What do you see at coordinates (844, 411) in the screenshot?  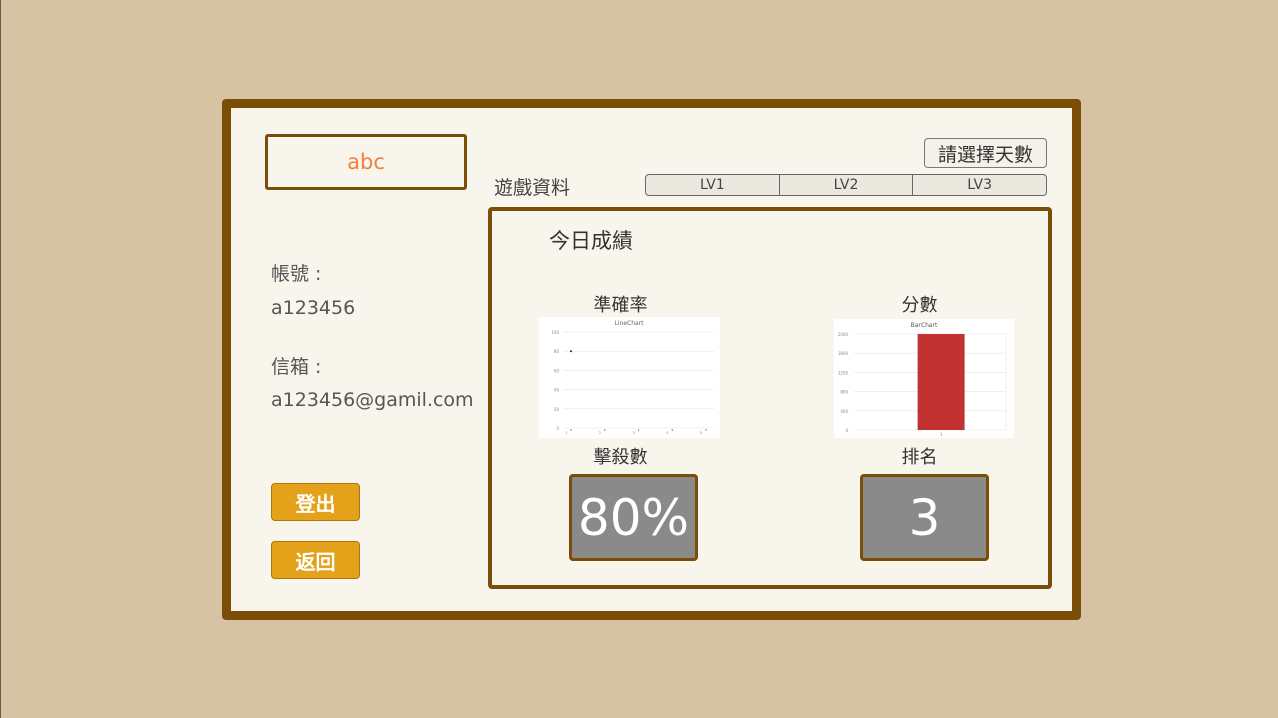 I see `bar-chart-ytick: 400` at bounding box center [844, 411].